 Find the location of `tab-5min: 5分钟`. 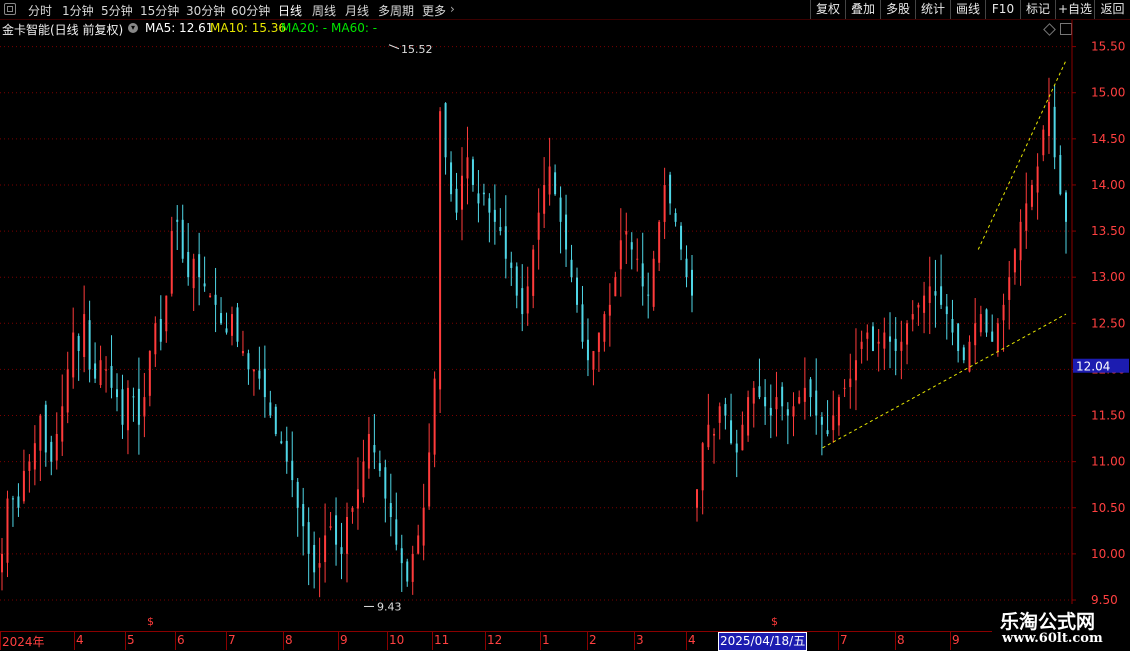

tab-5min: 5分钟 is located at coordinates (117, 10).